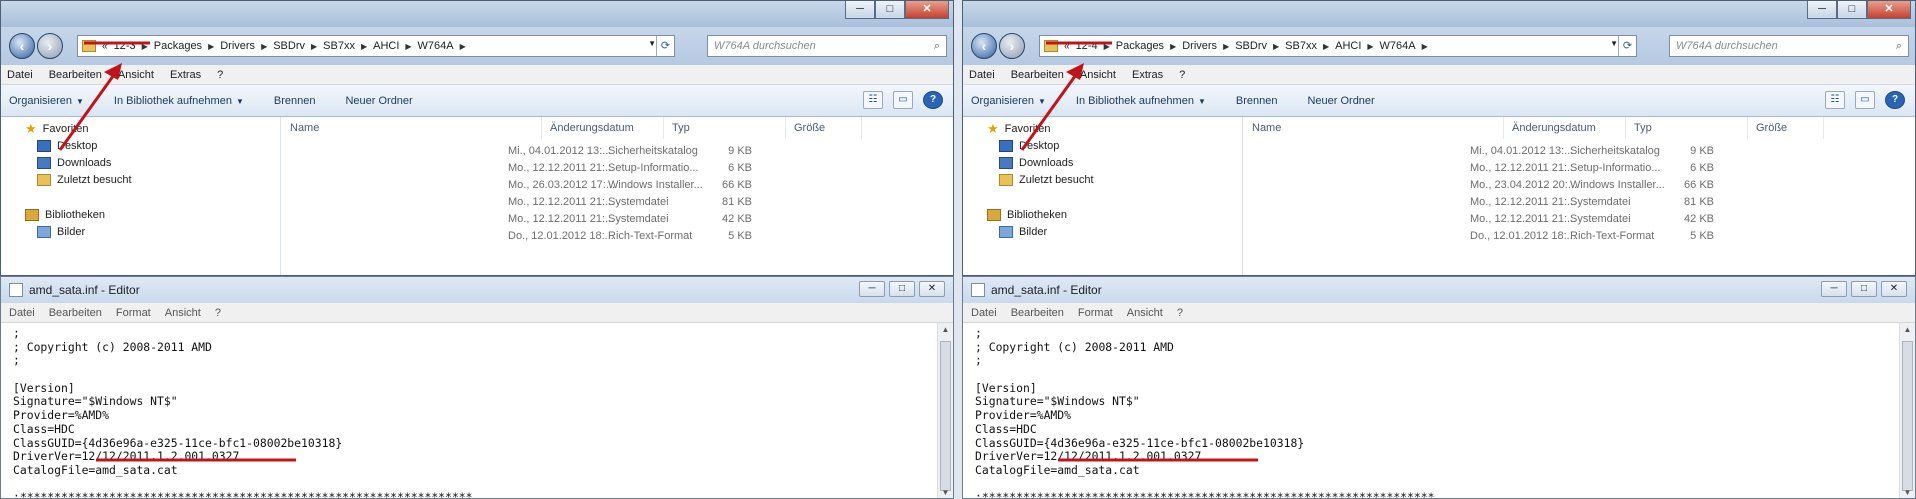 This screenshot has height=499, width=1916. I want to click on editor-menu-item: Bearbeiten, so click(75, 313).